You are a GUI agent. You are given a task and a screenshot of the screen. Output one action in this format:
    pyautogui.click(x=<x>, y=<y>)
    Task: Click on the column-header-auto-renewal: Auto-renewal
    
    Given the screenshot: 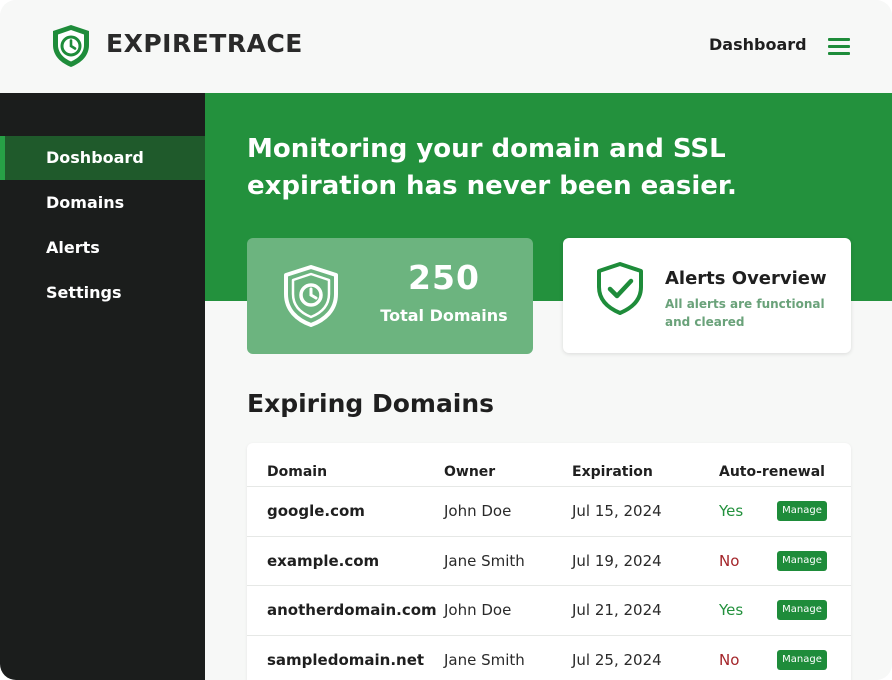 What is the action you would take?
    pyautogui.click(x=772, y=472)
    